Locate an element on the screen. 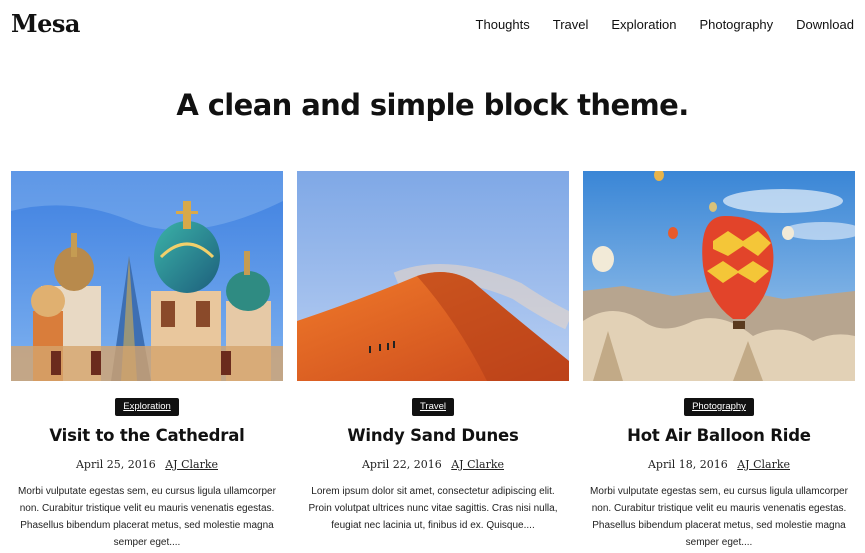 The width and height of the screenshot is (865, 553). post-meta: April 18, 2016 AJ Clarke is located at coordinates (719, 464).